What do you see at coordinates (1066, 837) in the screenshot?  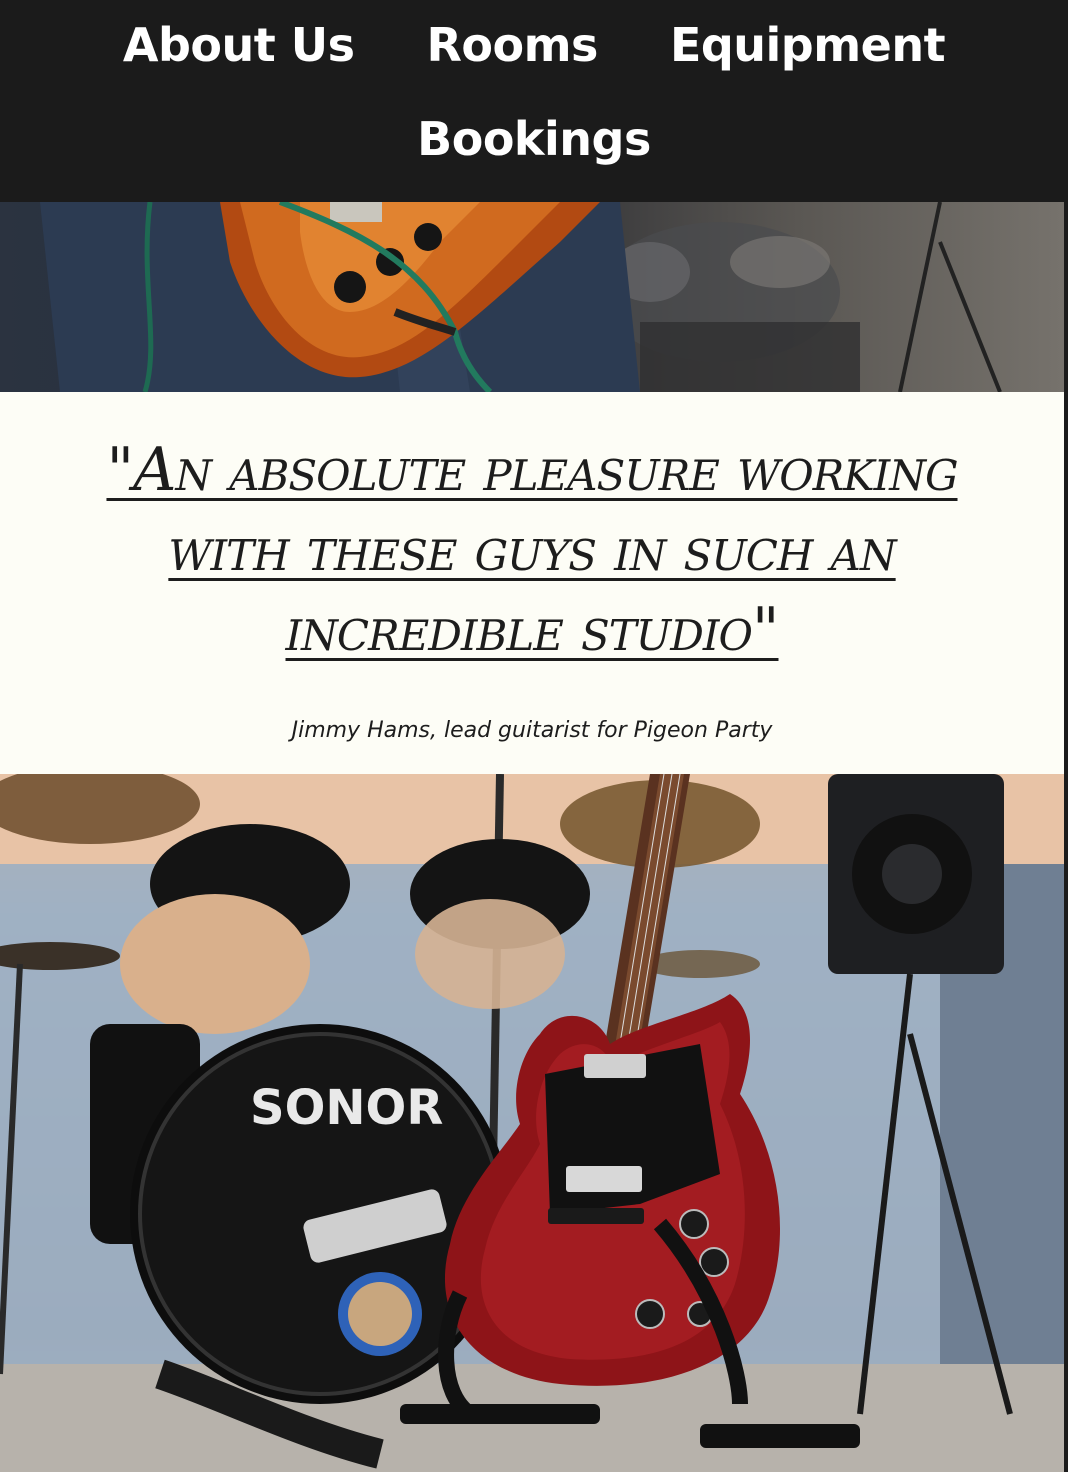 I see `right-edge` at bounding box center [1066, 837].